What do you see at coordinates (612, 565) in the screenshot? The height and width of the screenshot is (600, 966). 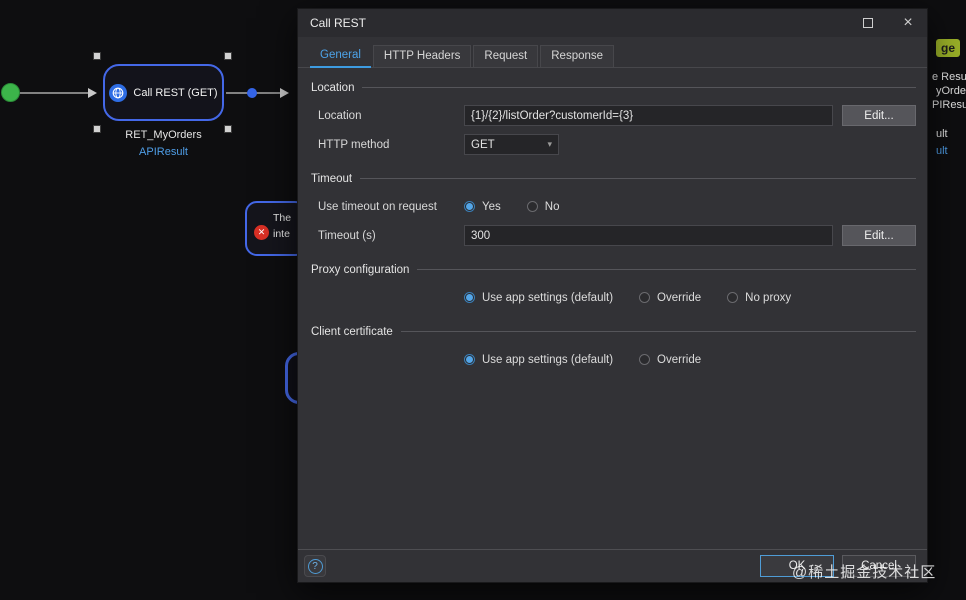 I see `dialog-footer: ? OK Cancel` at bounding box center [612, 565].